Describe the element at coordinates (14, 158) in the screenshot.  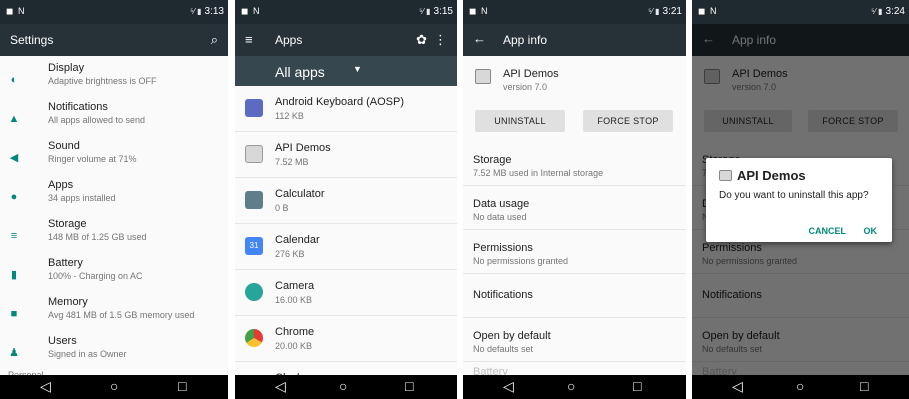
I see `volume-icon: ◀` at that location.